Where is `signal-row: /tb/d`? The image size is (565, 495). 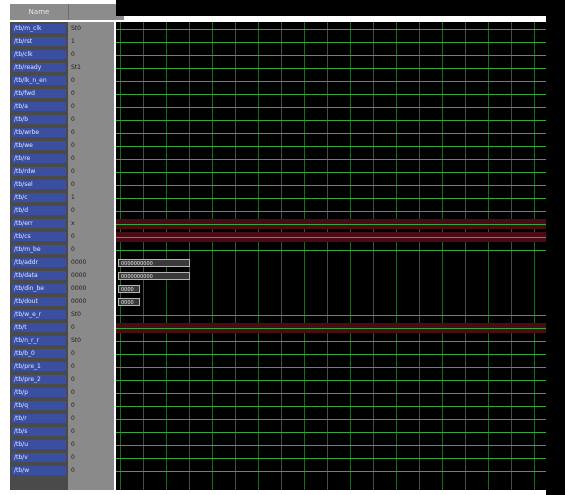
signal-row: /tb/d is located at coordinates (39, 211).